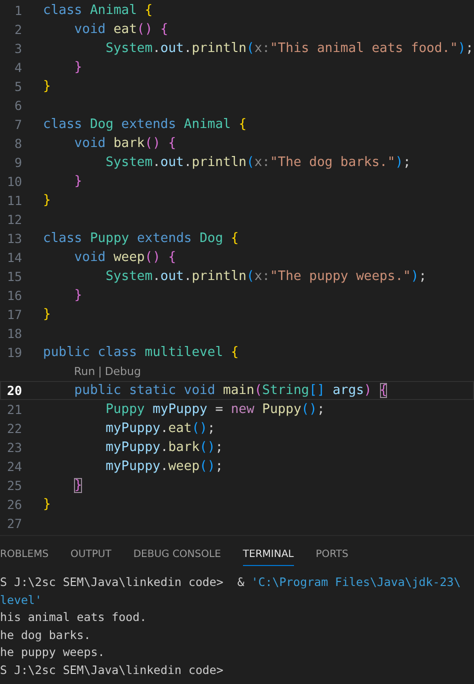  I want to click on code-line: public class multilevel {, so click(141, 353).